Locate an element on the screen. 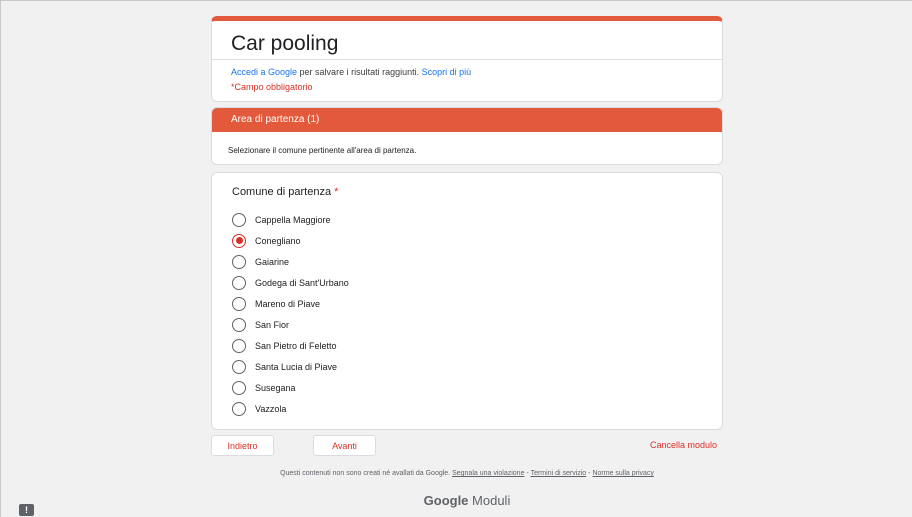  required-field-note: *Campo obbligatorio is located at coordinates (272, 87).